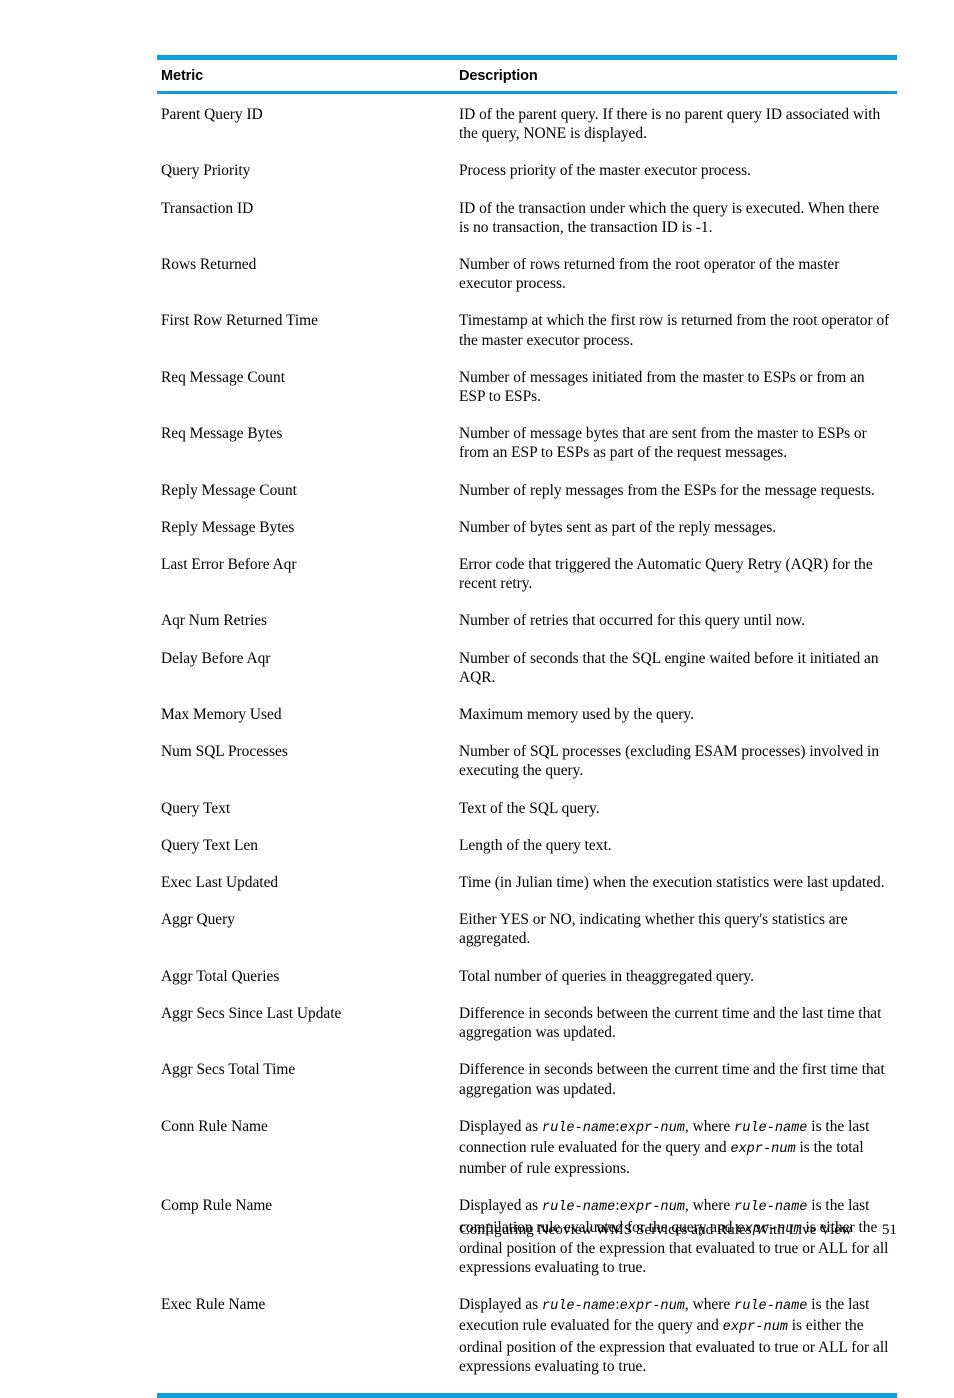 The image size is (954, 1398). What do you see at coordinates (228, 1070) in the screenshot?
I see `cell-metric: Aggr Secs Total Time` at bounding box center [228, 1070].